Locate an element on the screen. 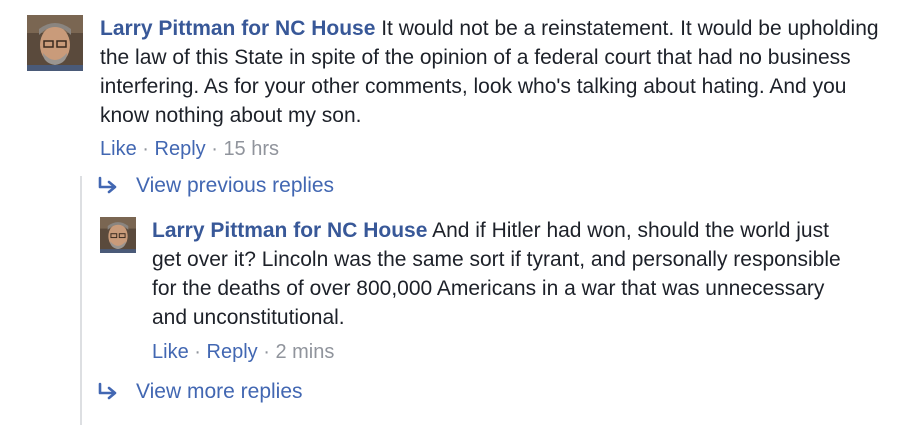  comment-actions: Like · Reply · 2 mins is located at coordinates (243, 352).